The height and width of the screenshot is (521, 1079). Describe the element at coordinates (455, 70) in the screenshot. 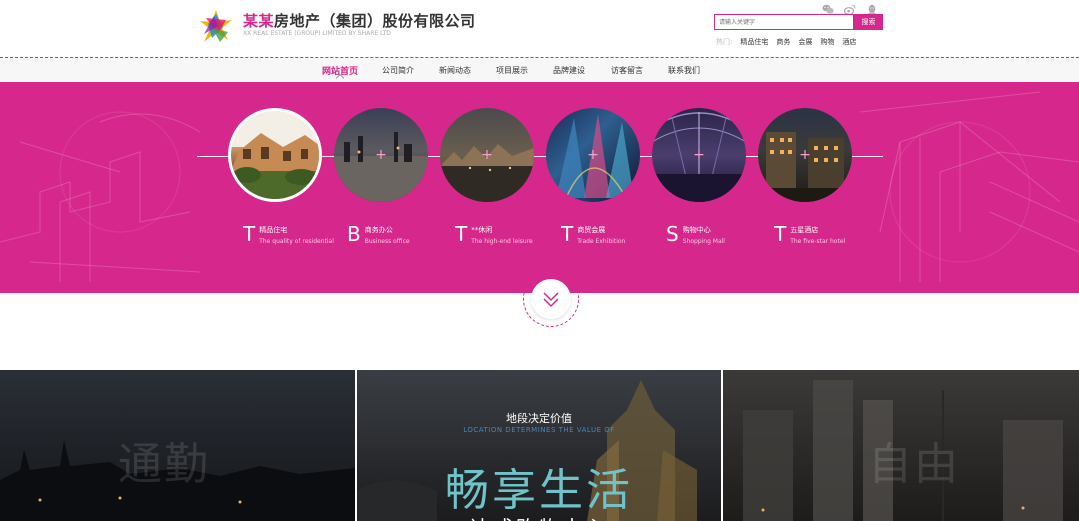

I see `nav-item-news: 新闻动态` at that location.